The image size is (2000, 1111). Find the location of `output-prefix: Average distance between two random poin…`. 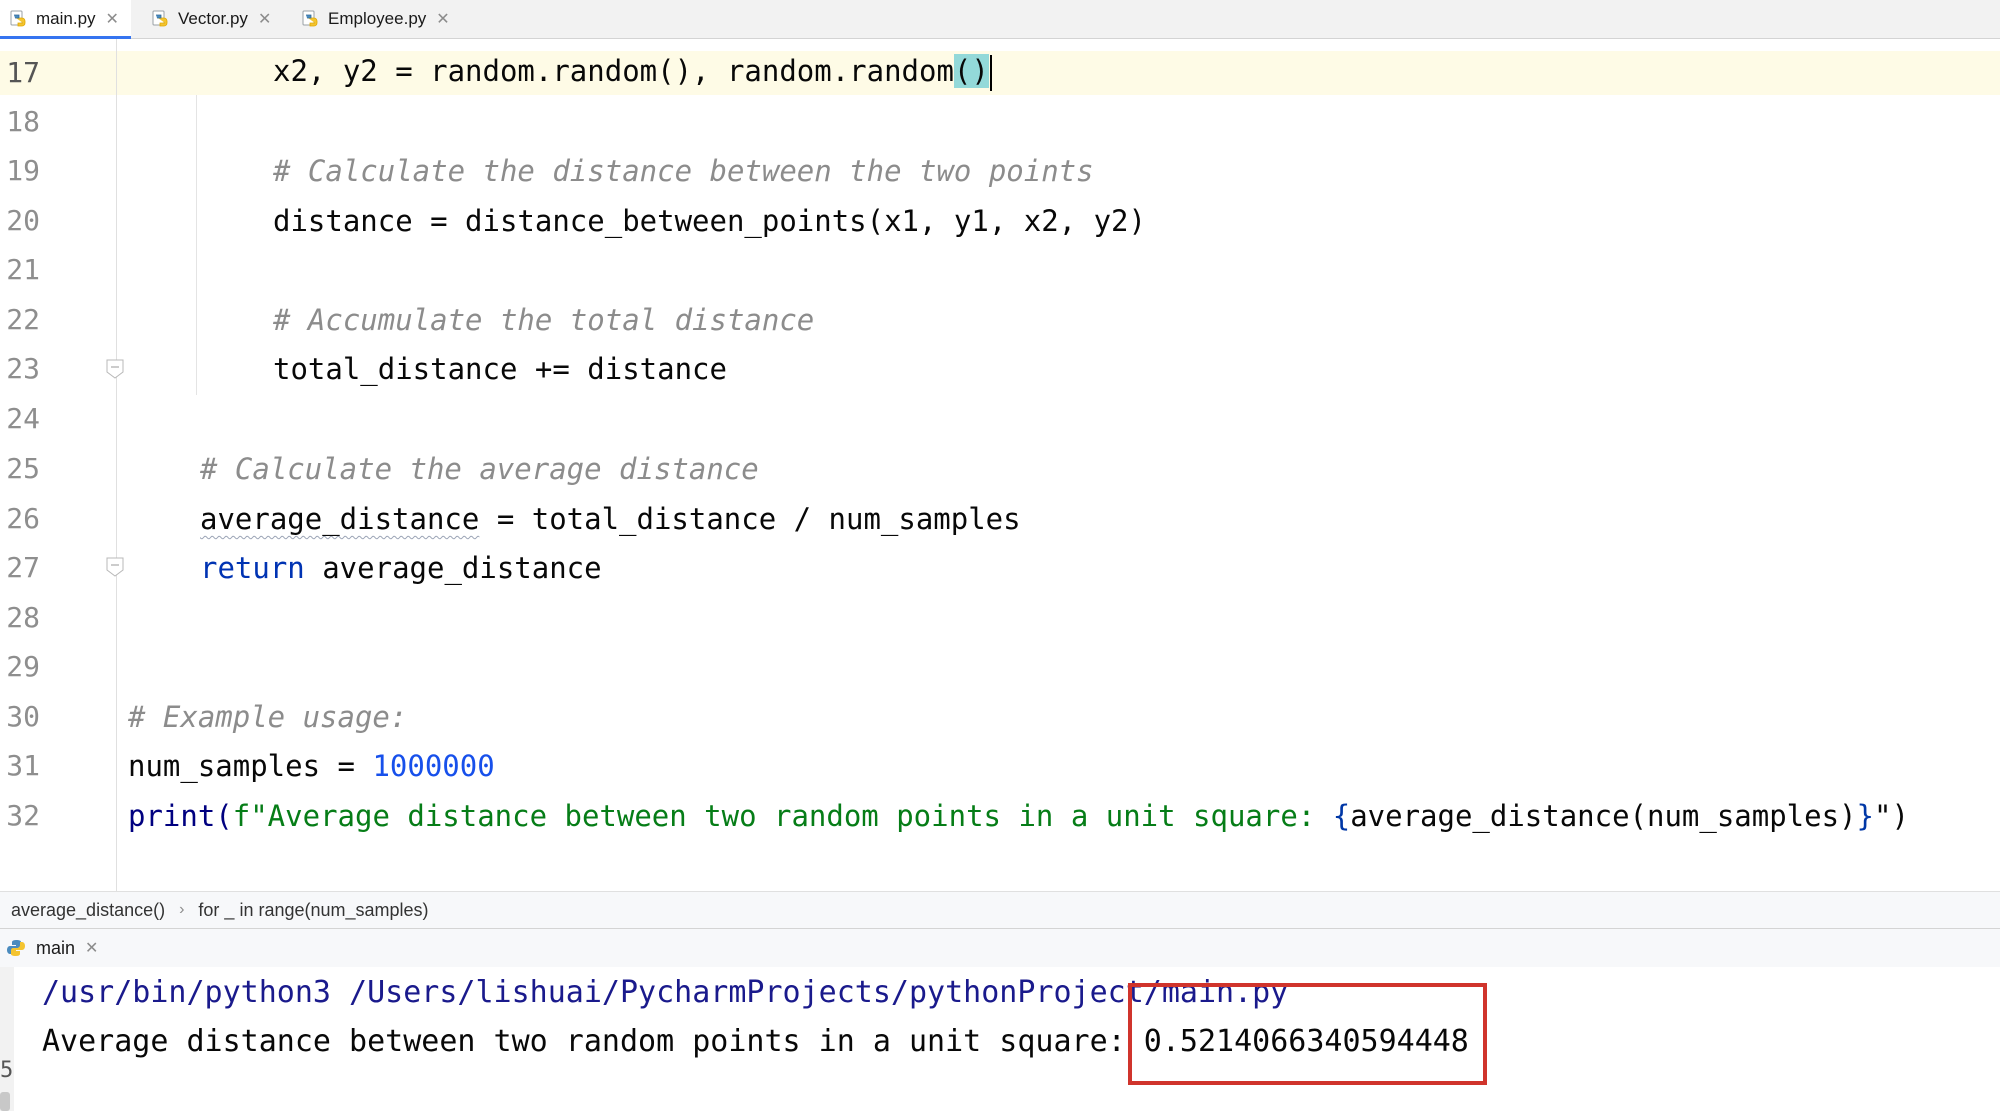

output-prefix: Average distance between two random poin… is located at coordinates (593, 1041).